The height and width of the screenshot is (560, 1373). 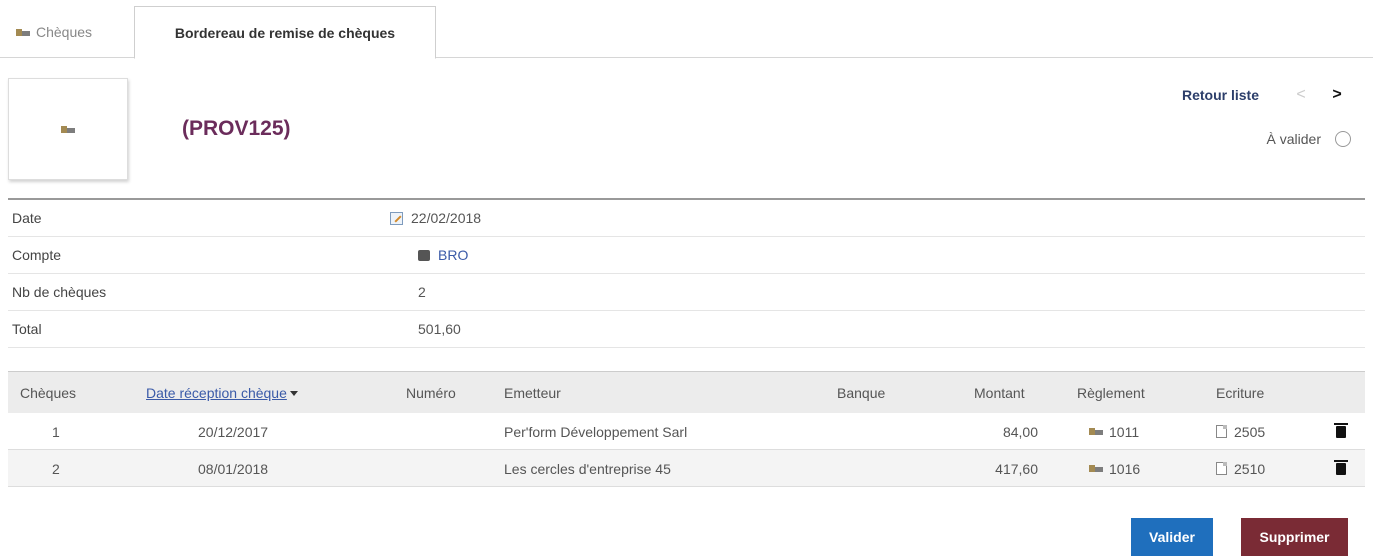 I want to click on cell-ecriture: 2510, so click(x=1240, y=468).